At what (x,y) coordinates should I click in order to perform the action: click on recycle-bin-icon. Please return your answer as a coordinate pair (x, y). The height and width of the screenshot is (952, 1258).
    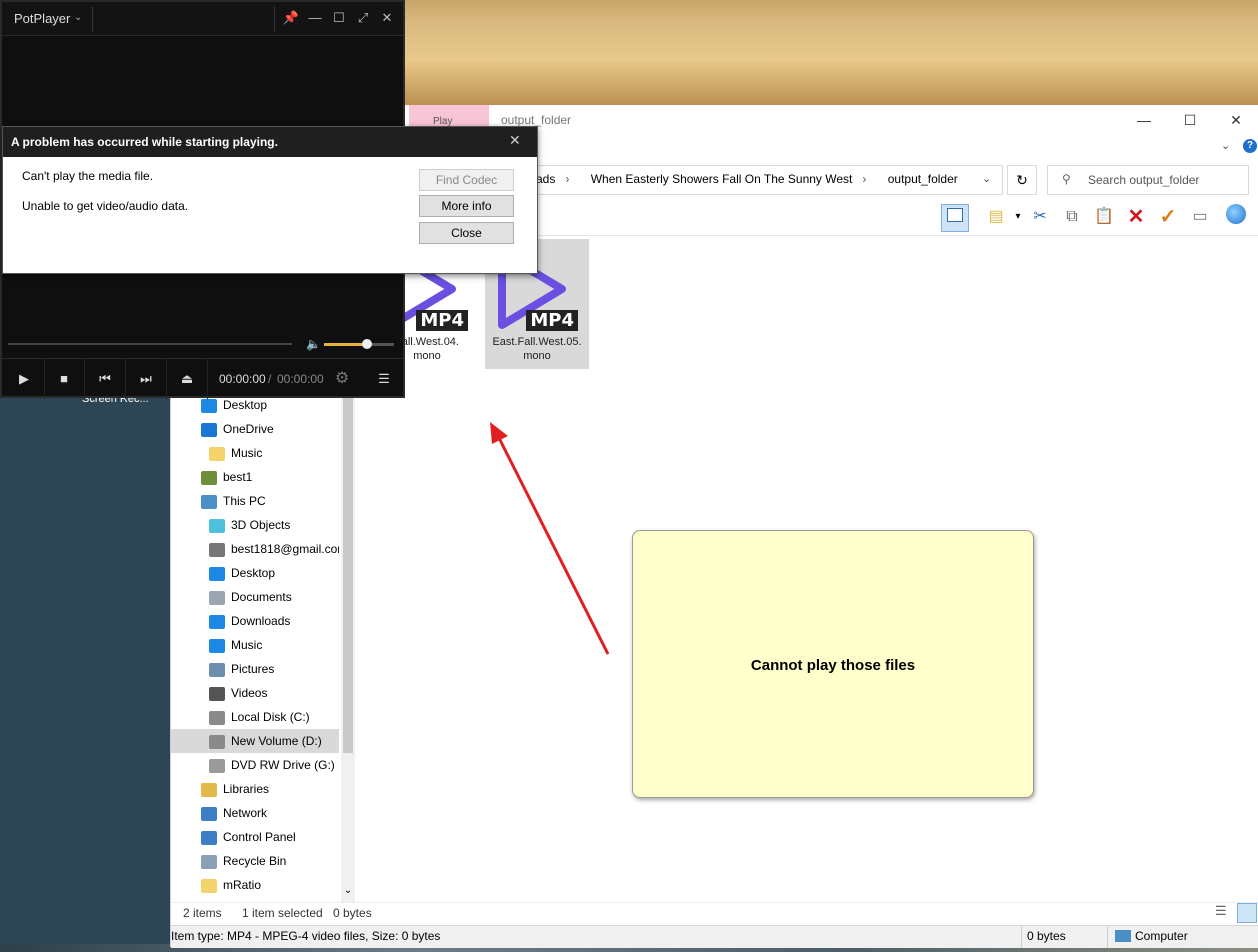
    Looking at the image, I should click on (209, 861).